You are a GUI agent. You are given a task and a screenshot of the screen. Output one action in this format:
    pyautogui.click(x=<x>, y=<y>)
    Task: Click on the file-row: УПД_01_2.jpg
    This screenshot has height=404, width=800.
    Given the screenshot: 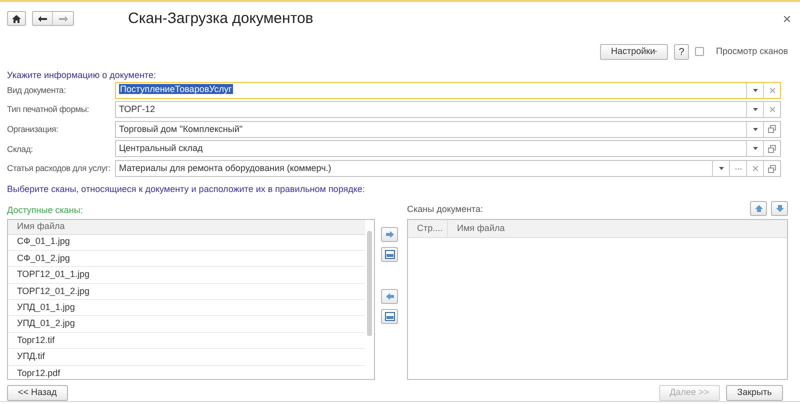 What is the action you would take?
    pyautogui.click(x=186, y=324)
    